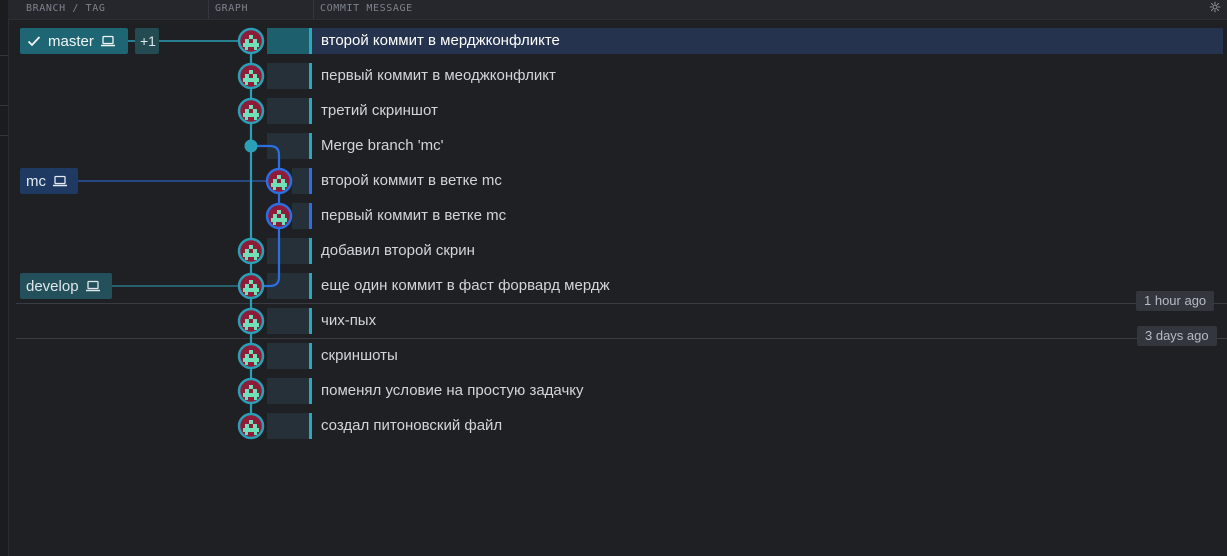  Describe the element at coordinates (251, 146) in the screenshot. I see `merge-commit-dot` at that location.